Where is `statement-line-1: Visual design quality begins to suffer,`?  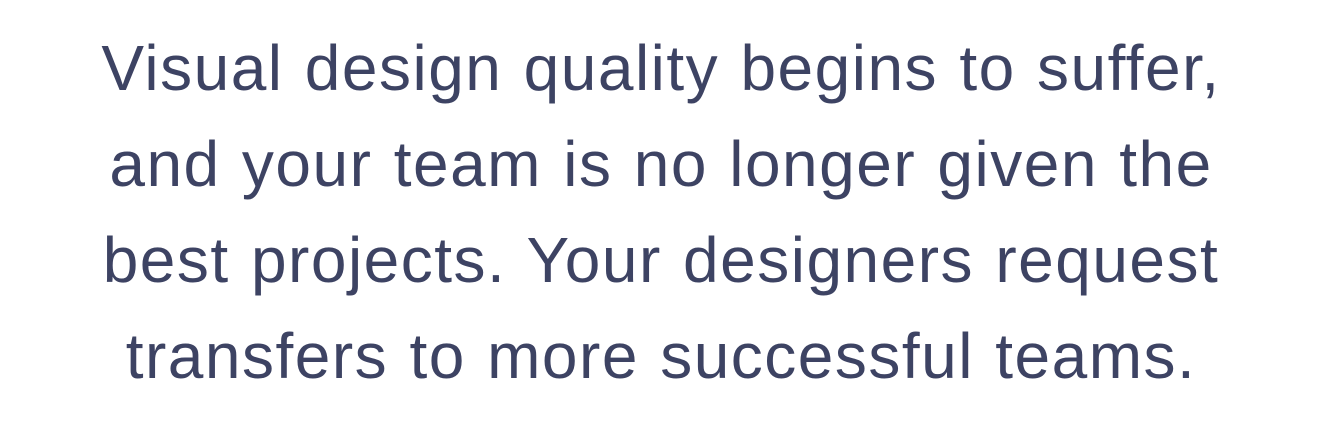
statement-line-1: Visual design quality begins to suffer, is located at coordinates (661, 68).